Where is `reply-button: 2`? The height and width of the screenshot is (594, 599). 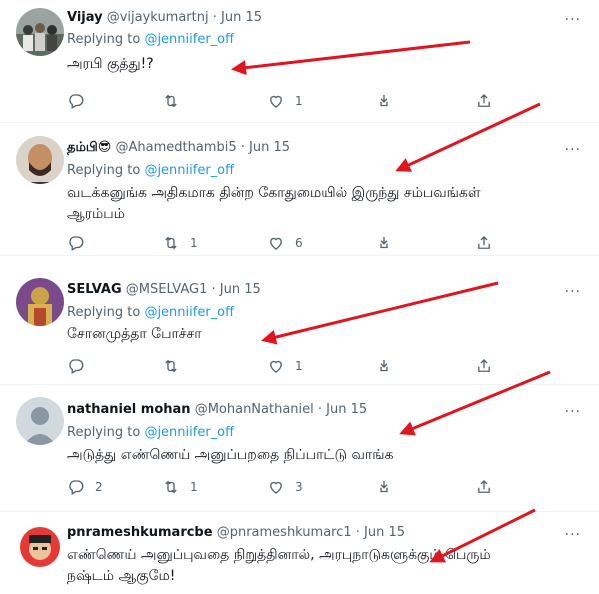 reply-button: 2 is located at coordinates (85, 487).